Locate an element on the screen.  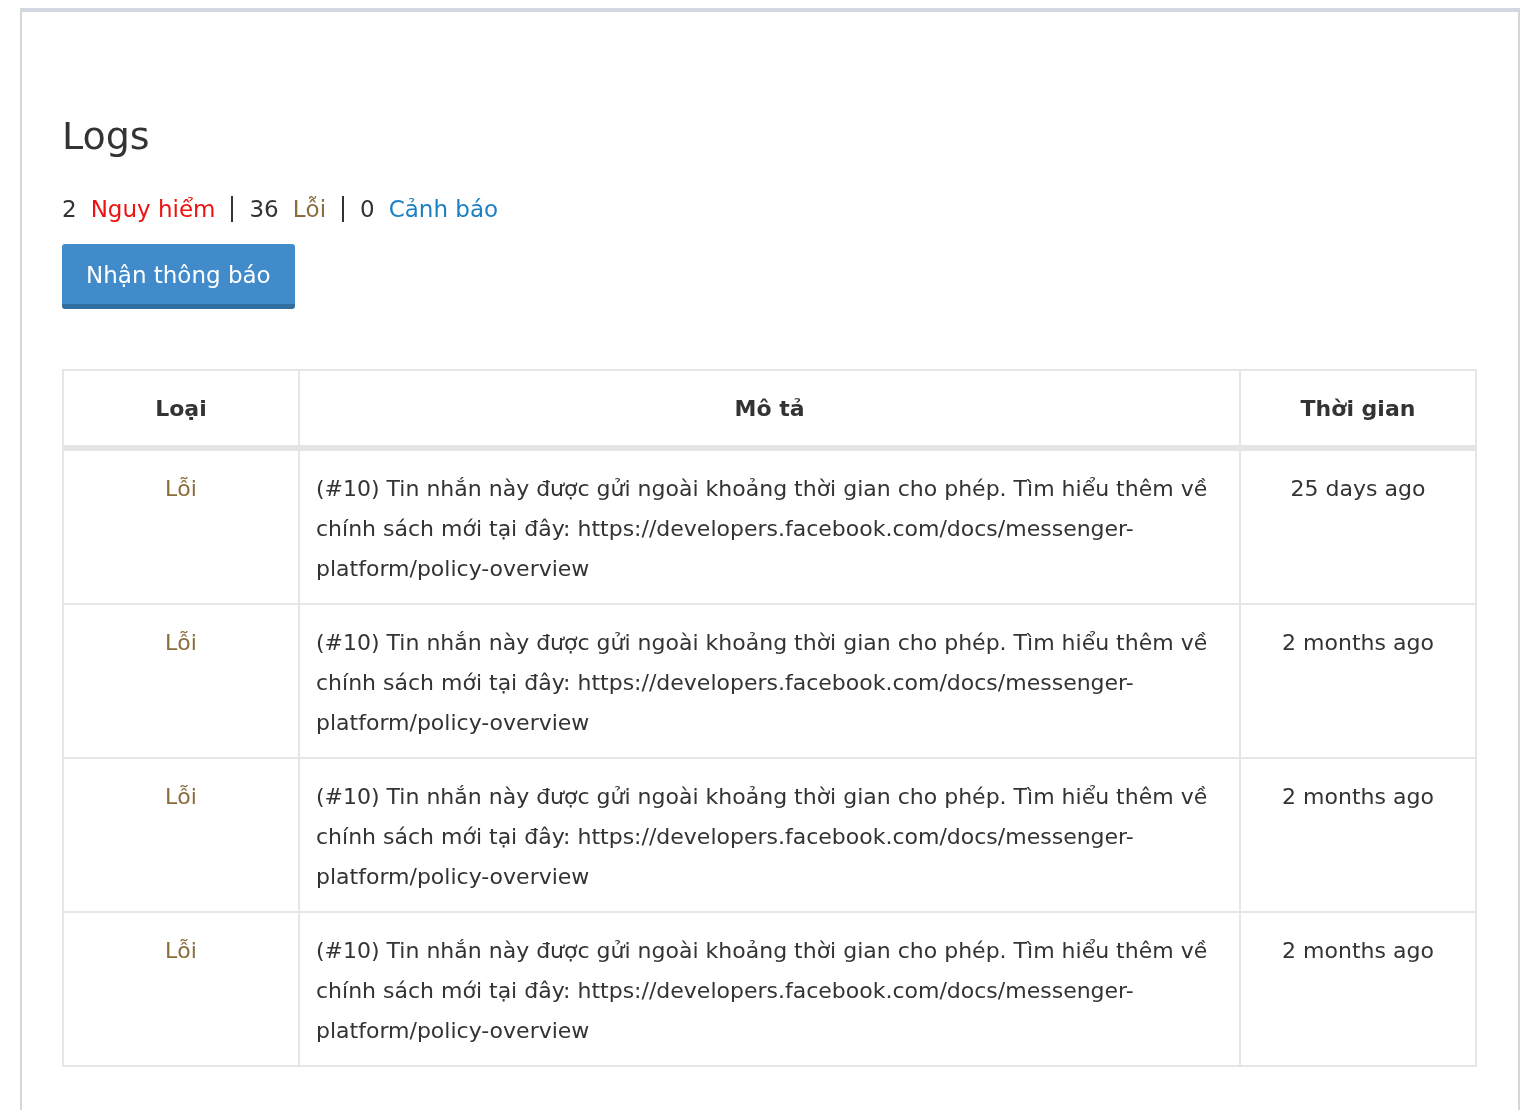
count-label: Lỗi is located at coordinates (309, 209).